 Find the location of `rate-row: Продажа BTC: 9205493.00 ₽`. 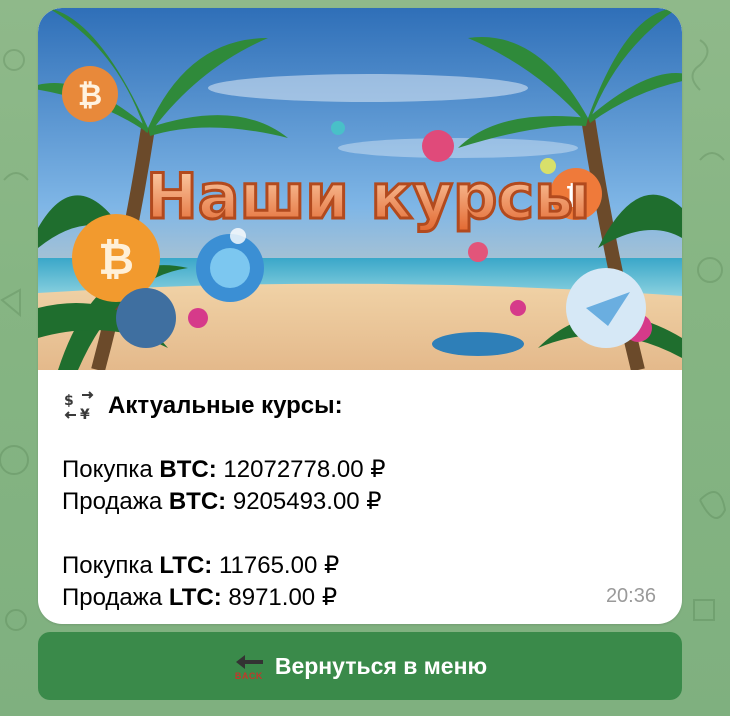

rate-row: Продажа BTC: 9205493.00 ₽ is located at coordinates (362, 502).